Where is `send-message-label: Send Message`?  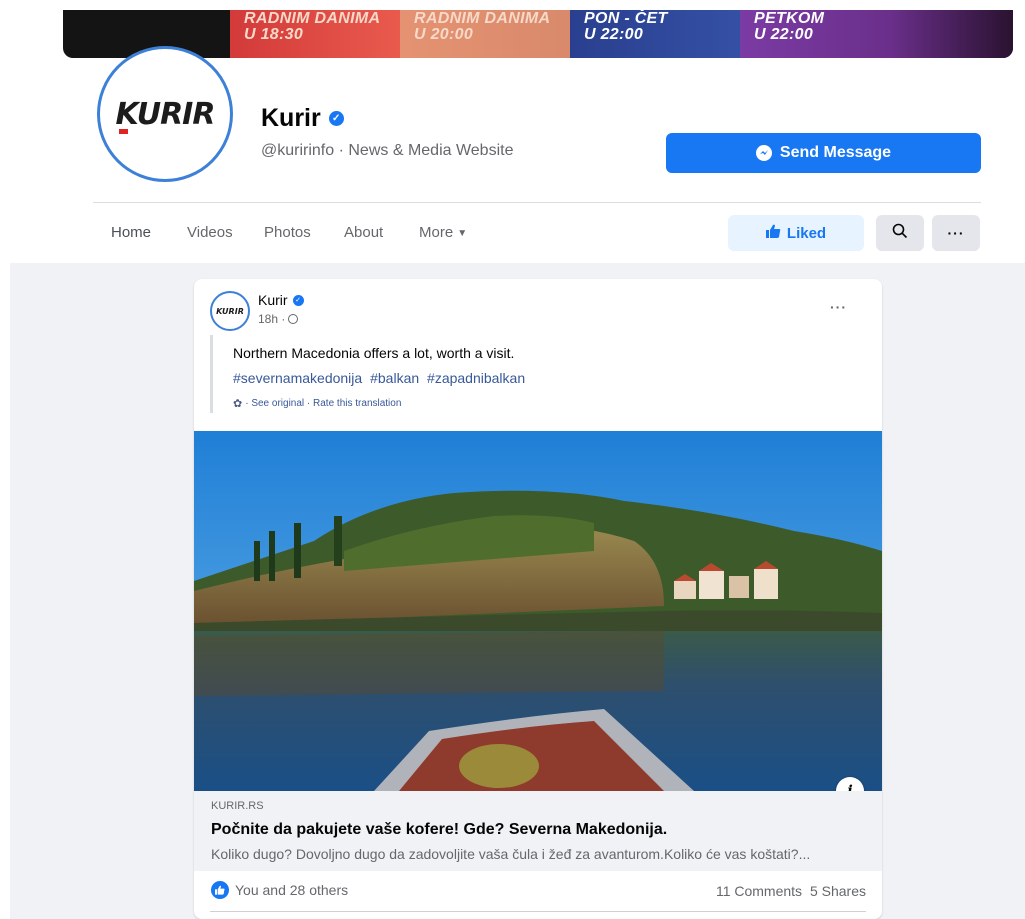
send-message-label: Send Message is located at coordinates (835, 152).